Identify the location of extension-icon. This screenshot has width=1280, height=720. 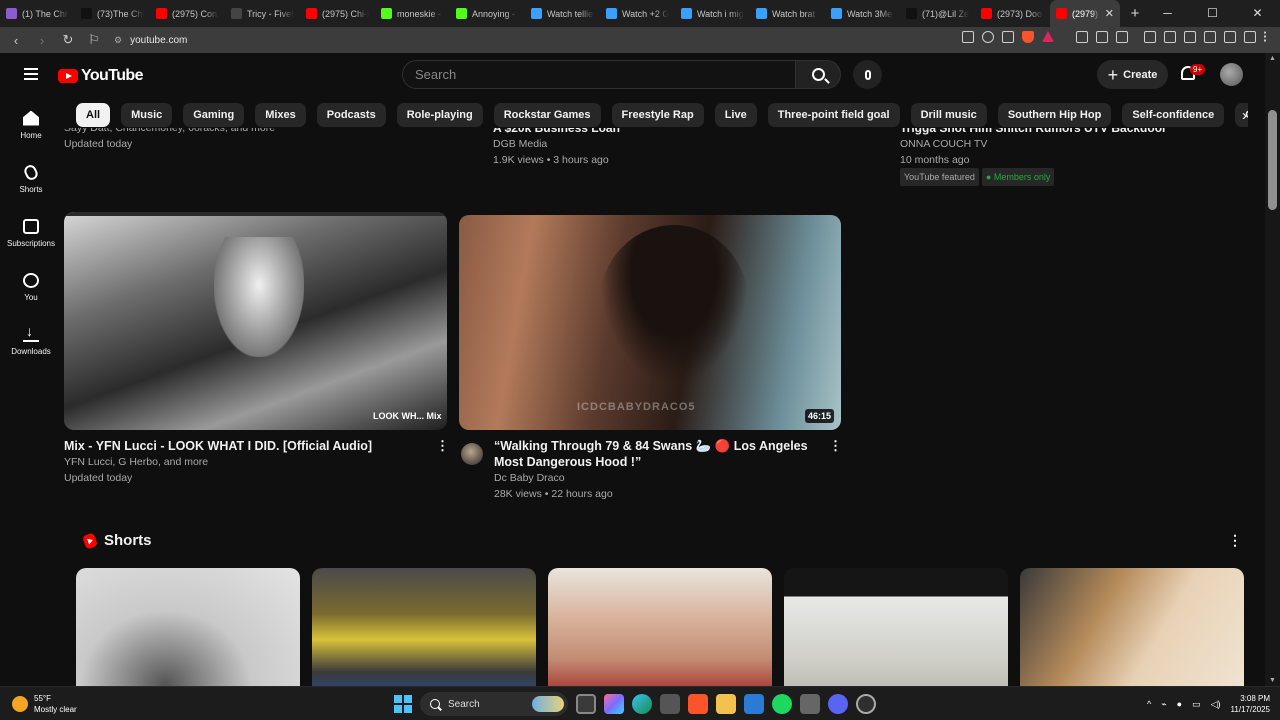
(1082, 37).